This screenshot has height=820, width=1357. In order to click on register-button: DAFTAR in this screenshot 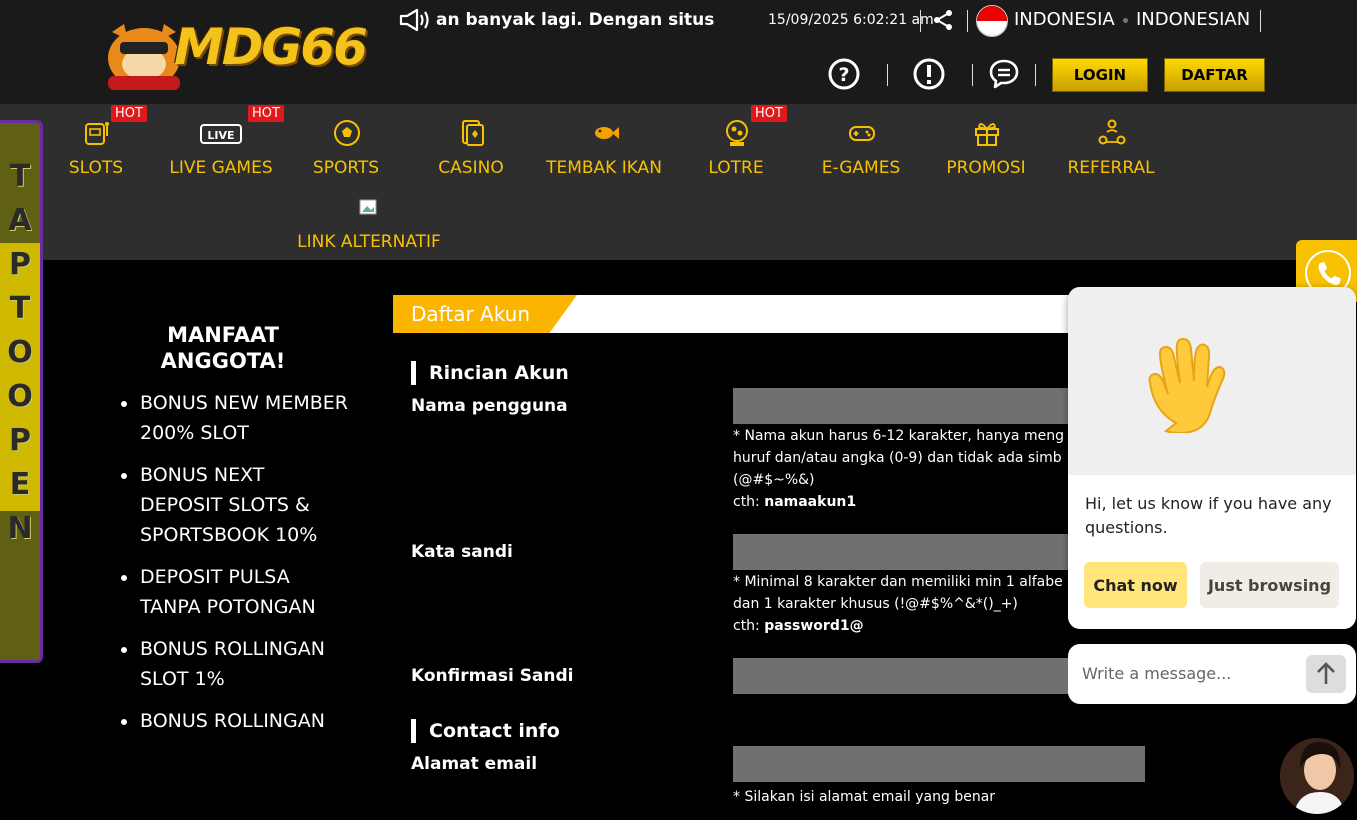, I will do `click(1214, 75)`.